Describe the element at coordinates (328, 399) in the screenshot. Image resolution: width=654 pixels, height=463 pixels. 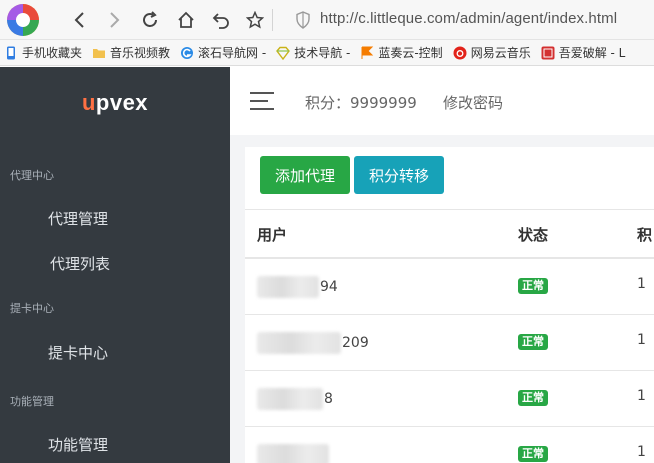
I see `user-suffix: 8` at that location.